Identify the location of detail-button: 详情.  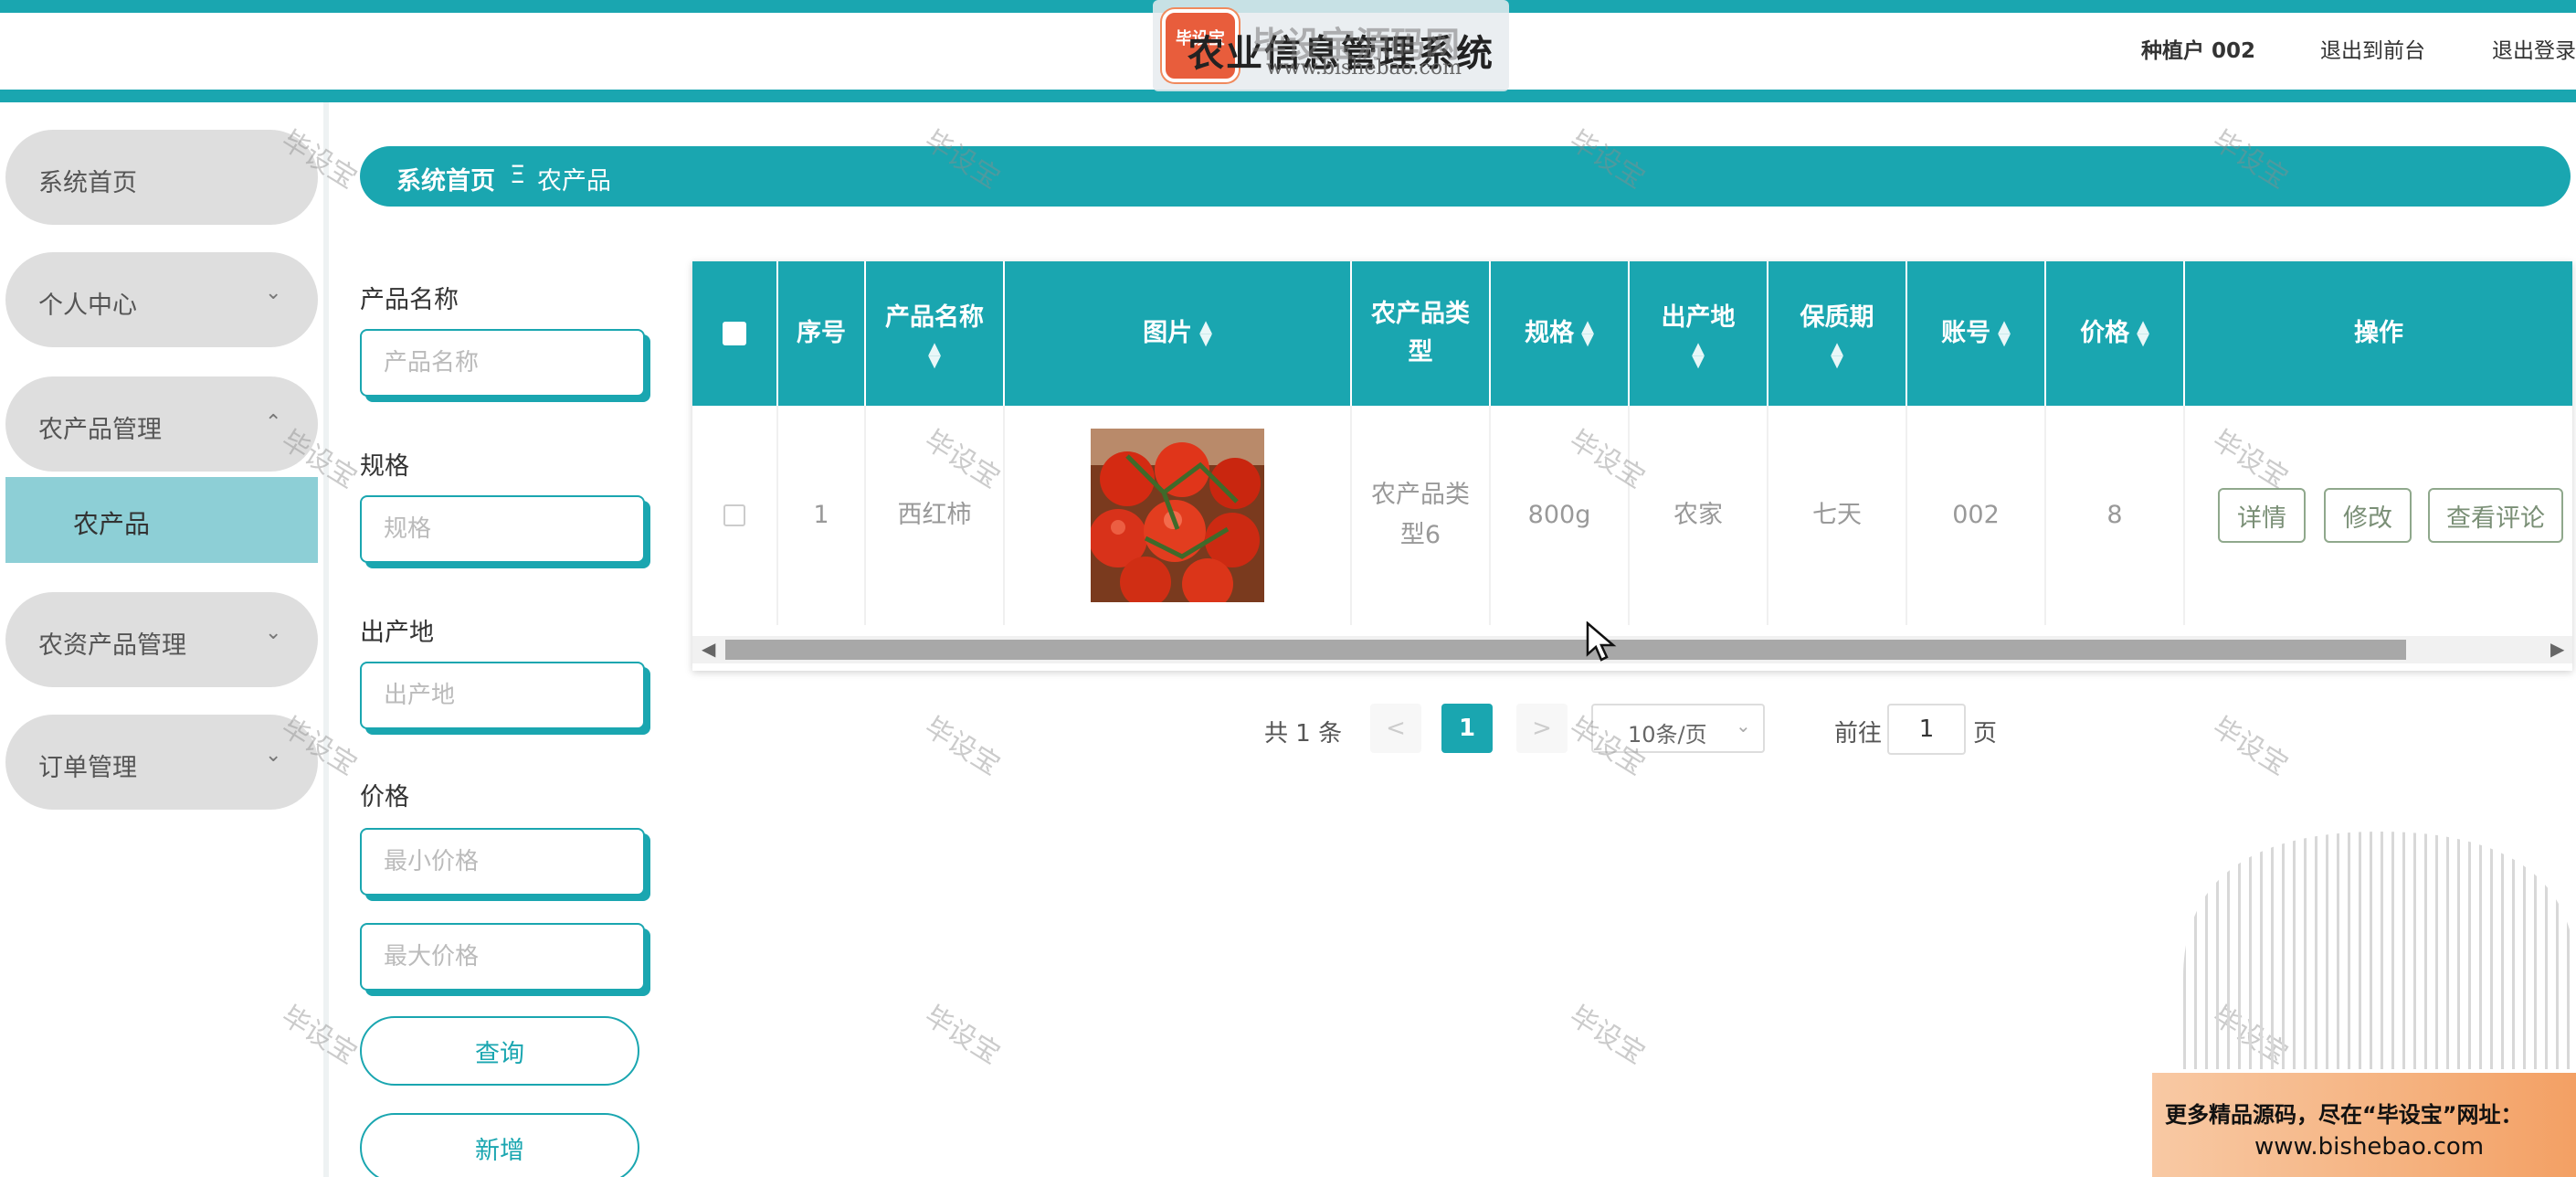
(2262, 516).